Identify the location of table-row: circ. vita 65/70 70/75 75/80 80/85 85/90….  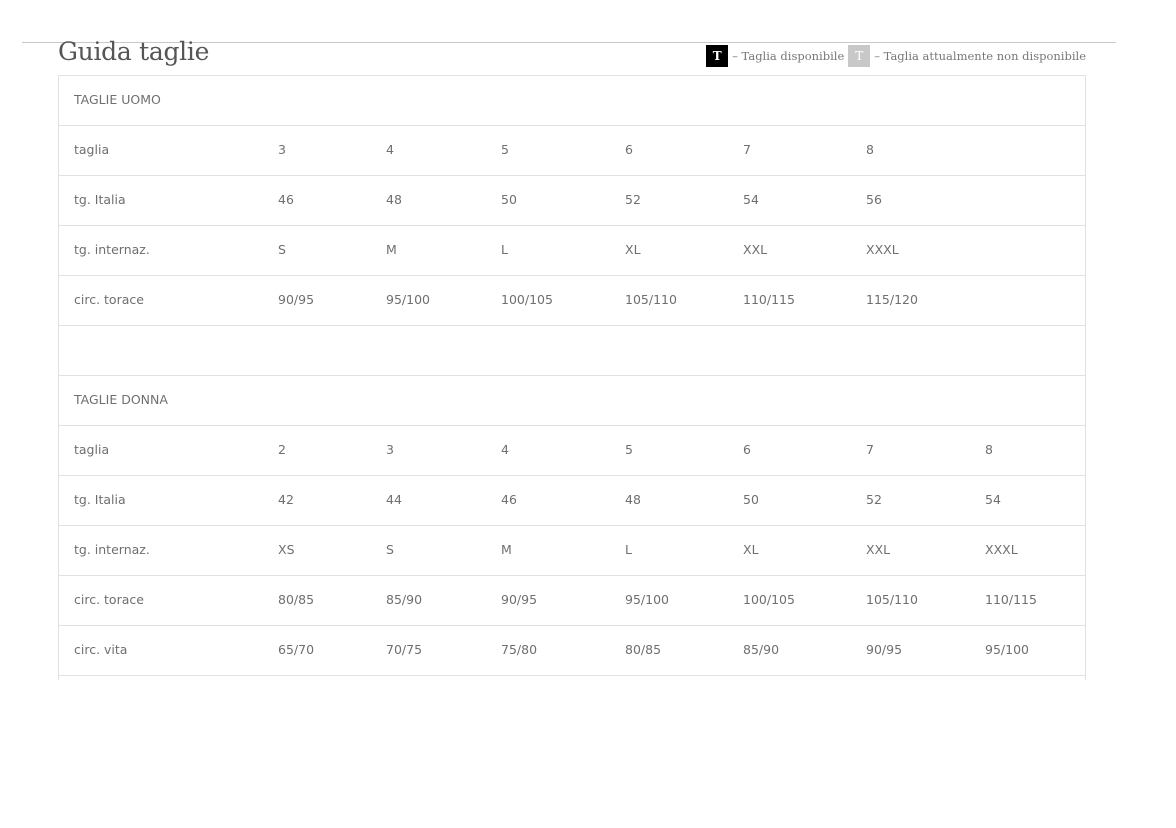
(572, 651).